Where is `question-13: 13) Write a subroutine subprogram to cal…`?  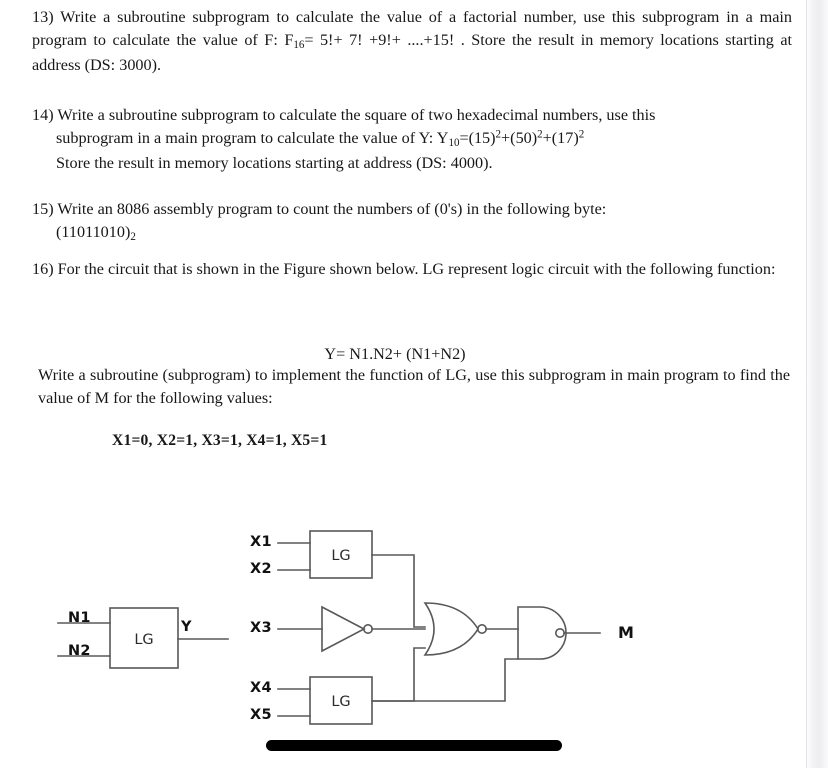
question-13: 13) Write a subroutine subprogram to cal… is located at coordinates (412, 41).